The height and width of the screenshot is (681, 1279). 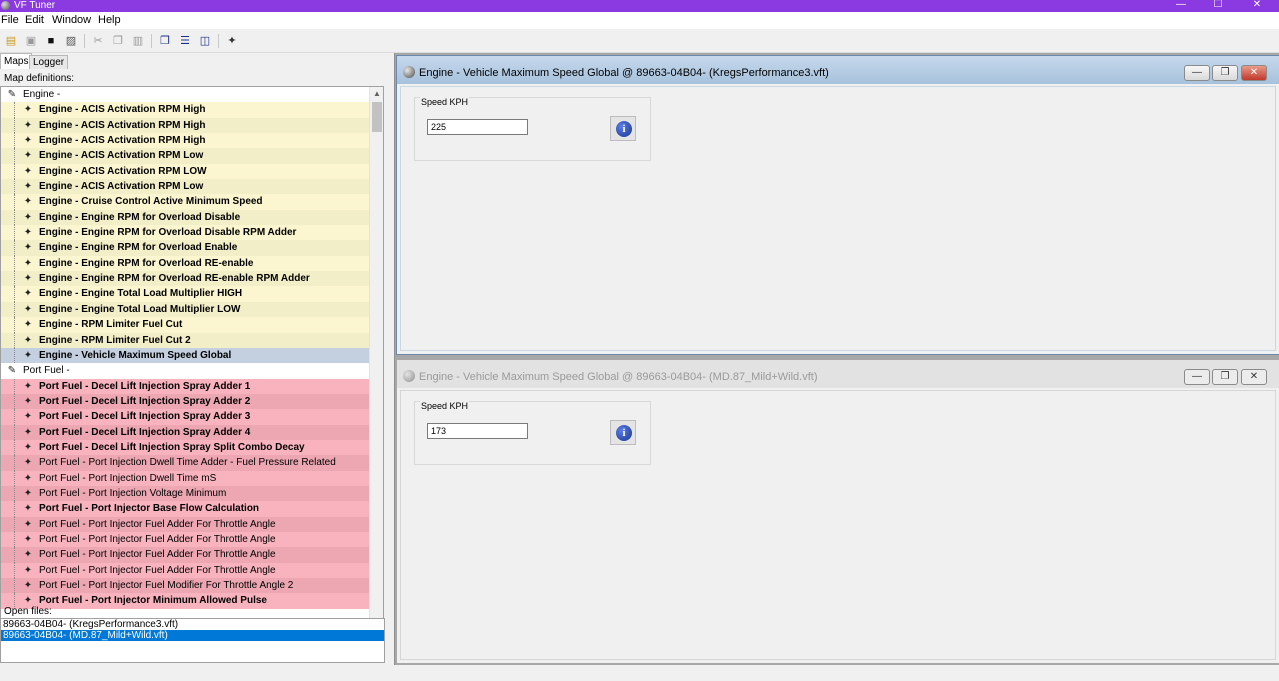 I want to click on tree-item: ✦ Engine - RPM Limiter Fuel Cut 2, so click(x=185, y=340).